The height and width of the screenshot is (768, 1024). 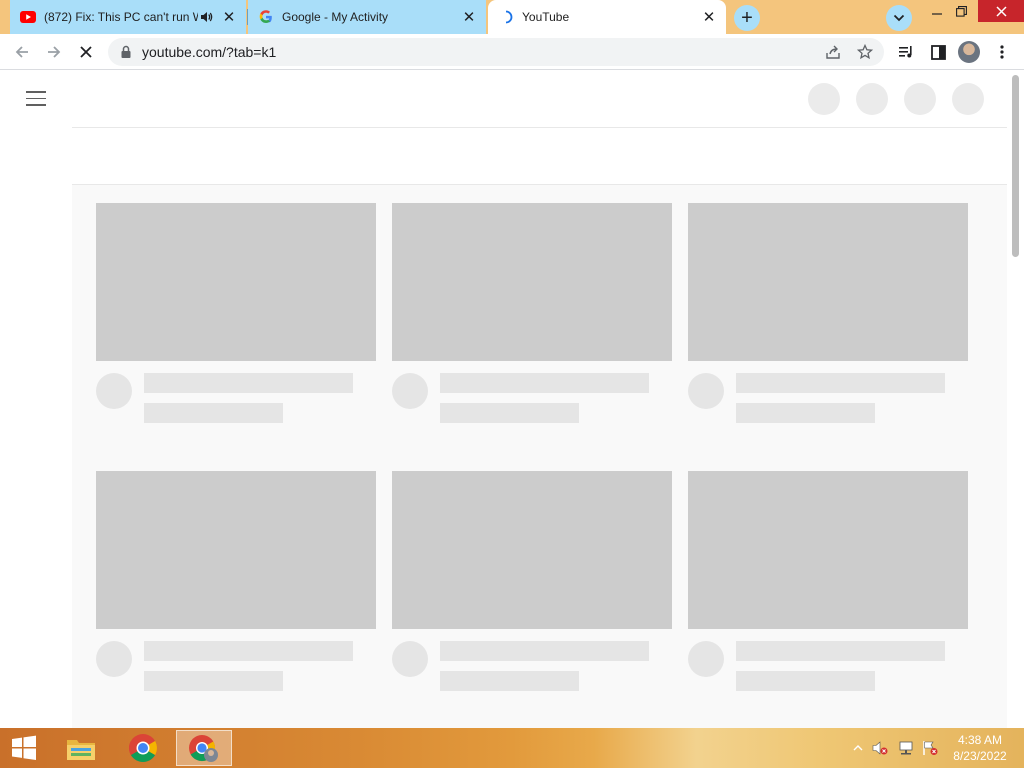 I want to click on side-panel-icon, so click(x=938, y=52).